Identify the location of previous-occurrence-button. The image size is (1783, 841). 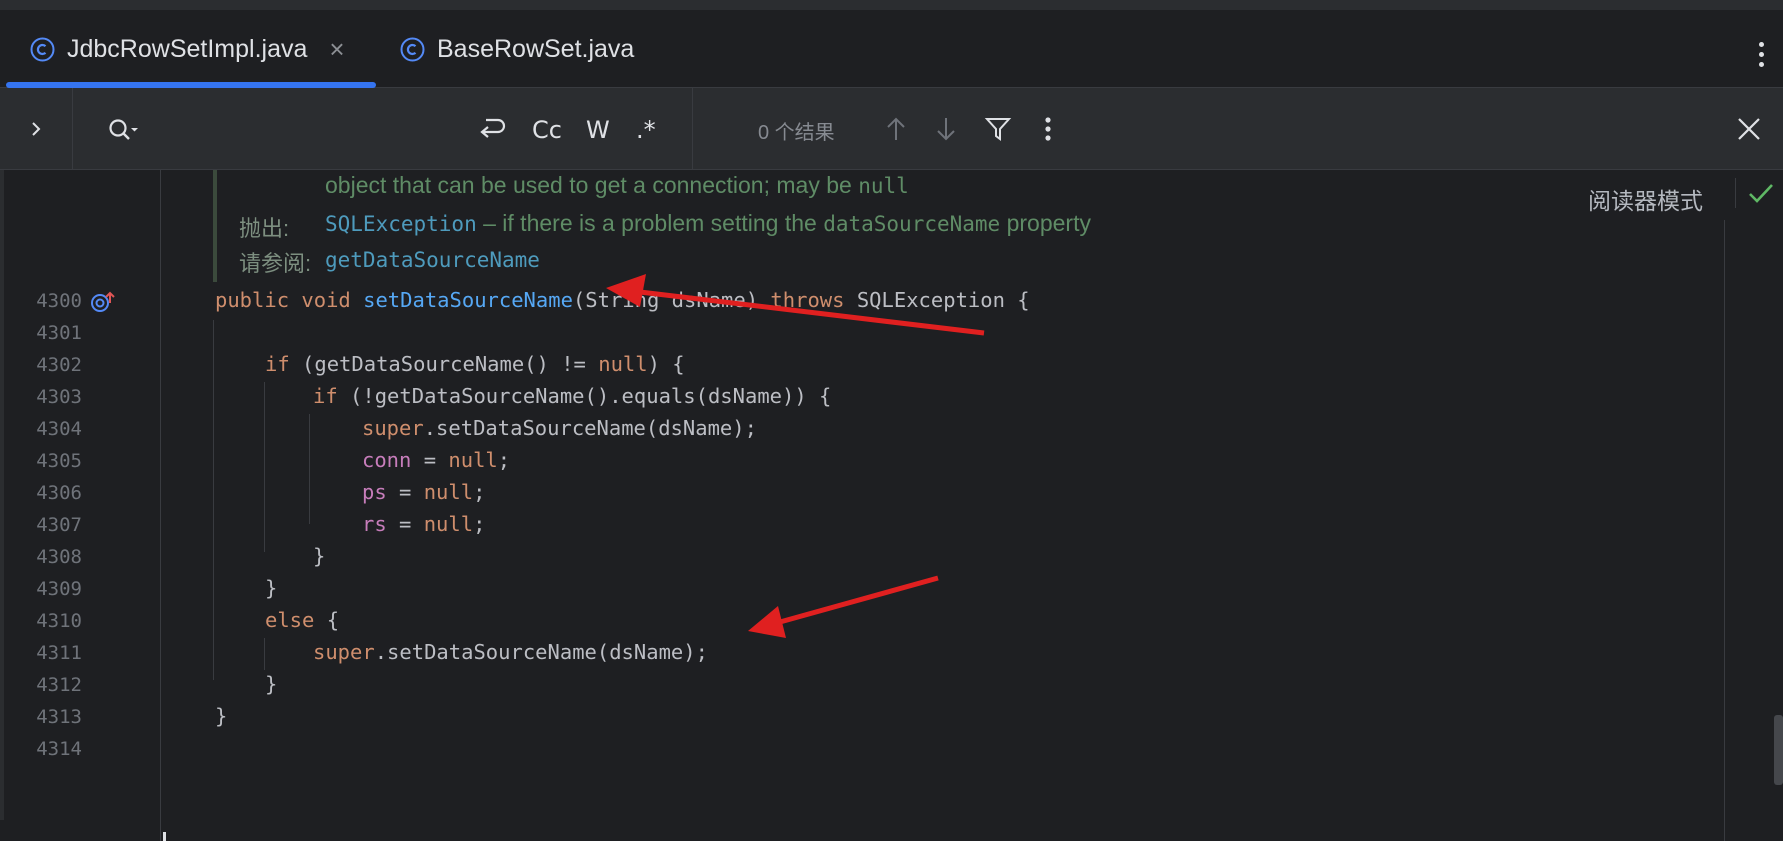
(896, 131).